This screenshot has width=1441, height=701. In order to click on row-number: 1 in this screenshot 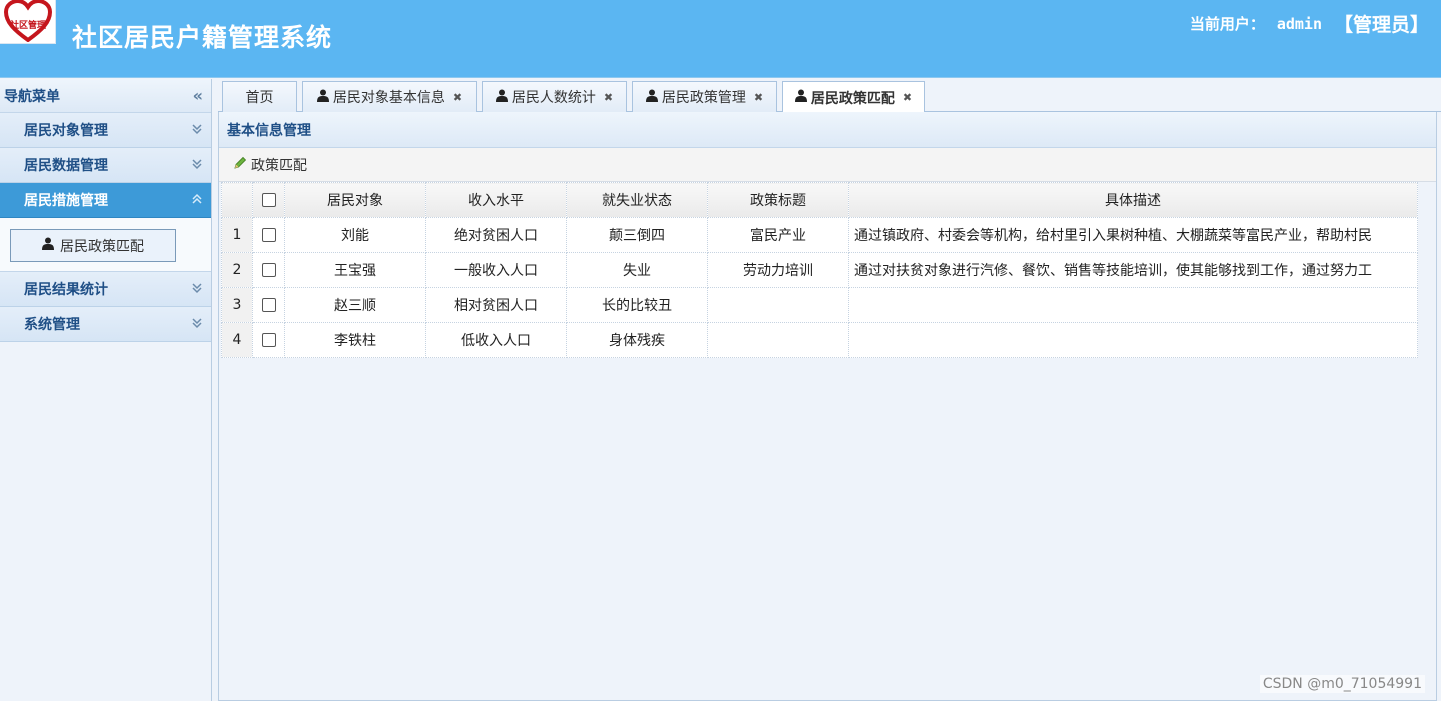, I will do `click(237, 235)`.